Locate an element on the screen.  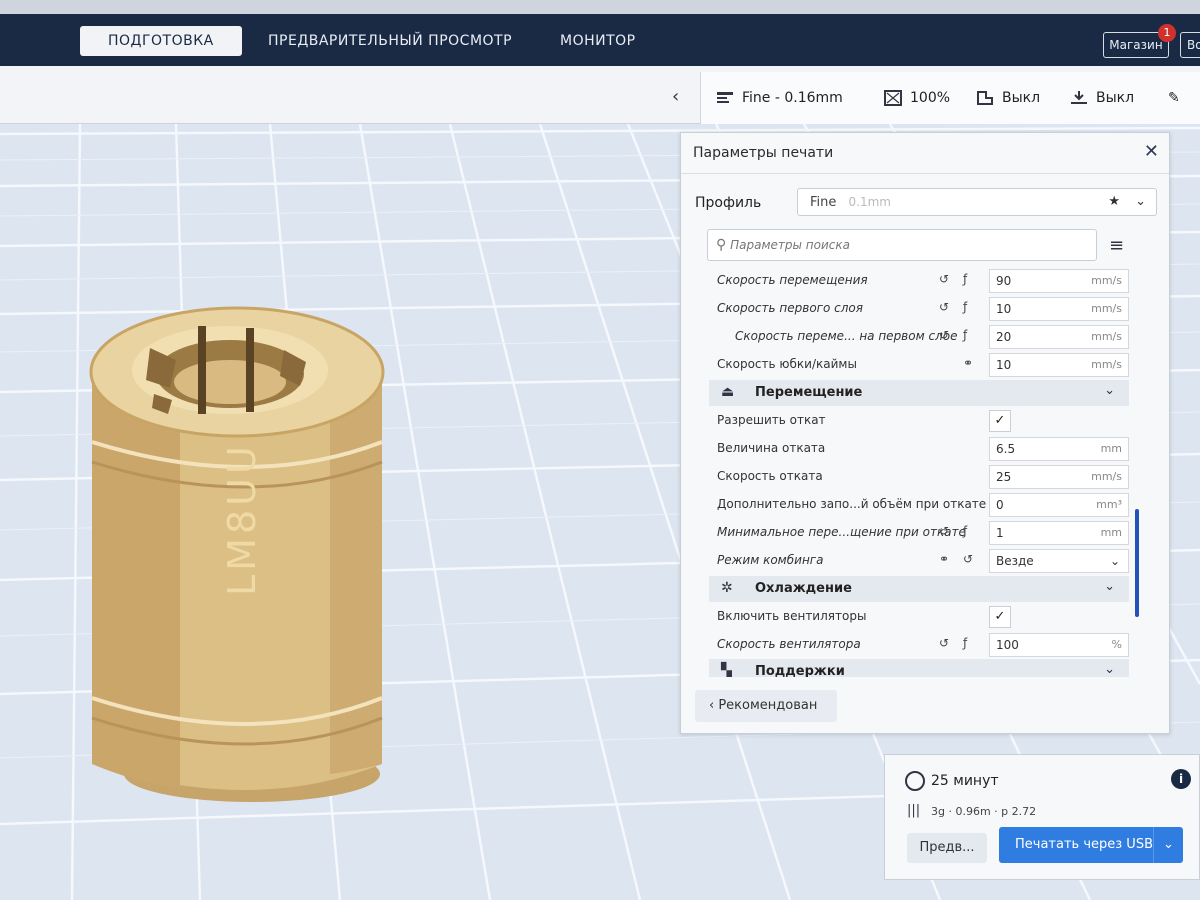
setting-value: 25 mm/s is located at coordinates (1059, 477).